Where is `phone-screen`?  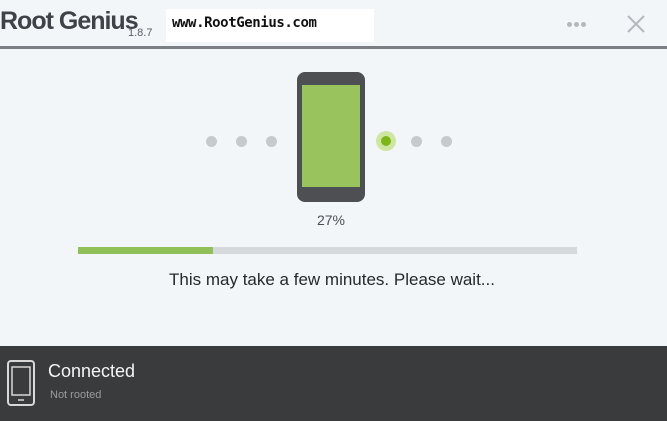
phone-screen is located at coordinates (331, 136).